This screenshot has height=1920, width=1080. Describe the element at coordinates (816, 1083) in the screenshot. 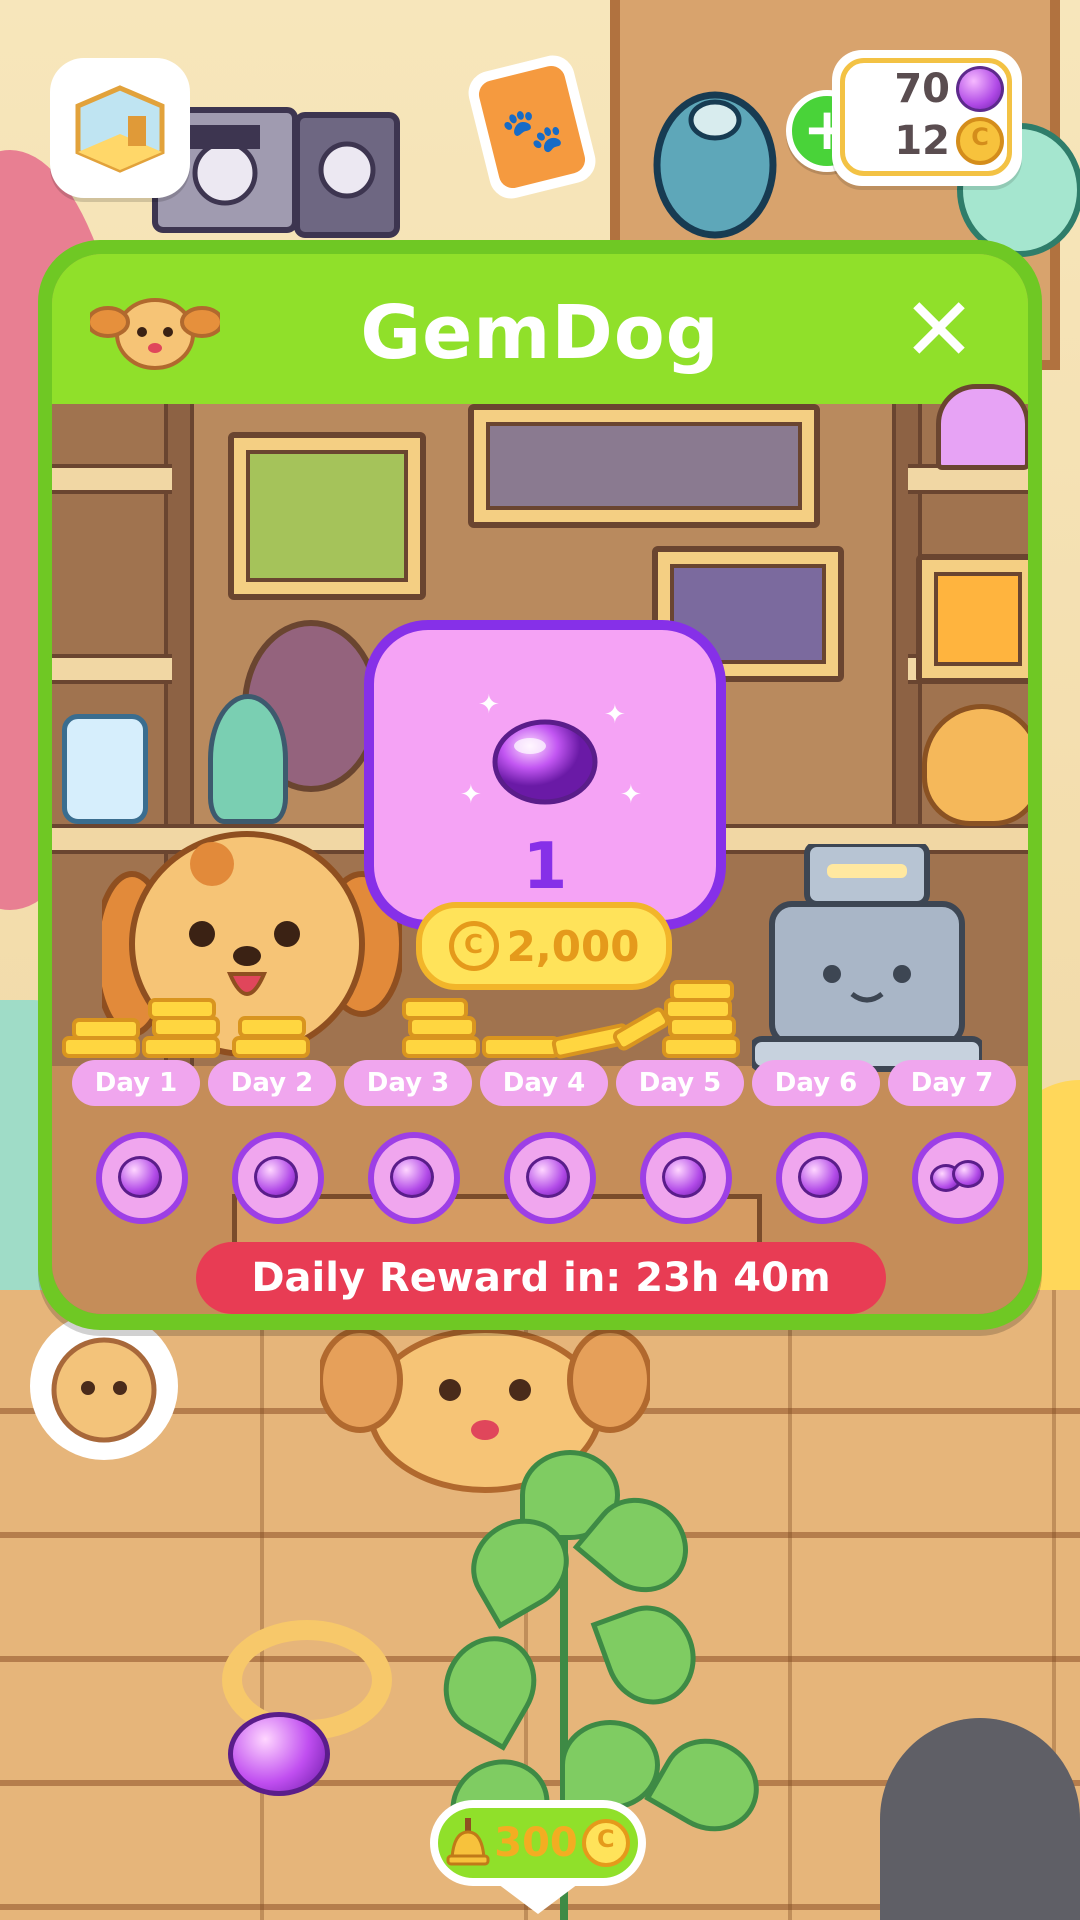

I see `day-label: Day 6` at that location.